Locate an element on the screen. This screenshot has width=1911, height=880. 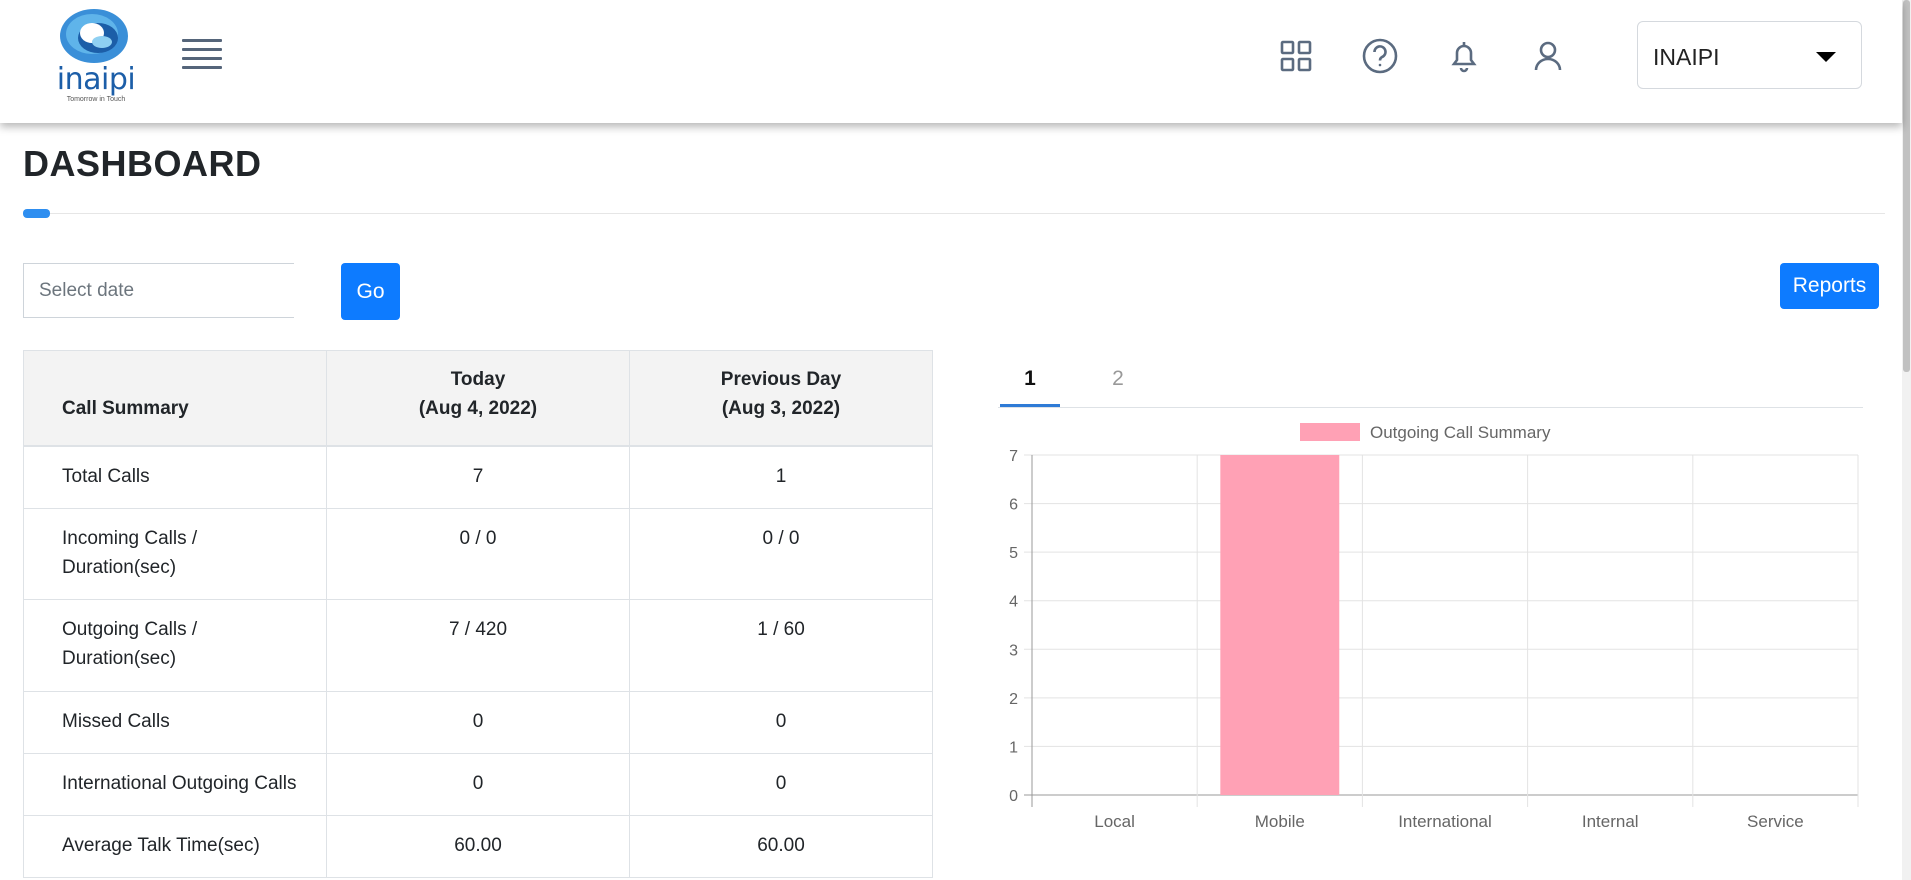
bell-icon is located at coordinates (1464, 56).